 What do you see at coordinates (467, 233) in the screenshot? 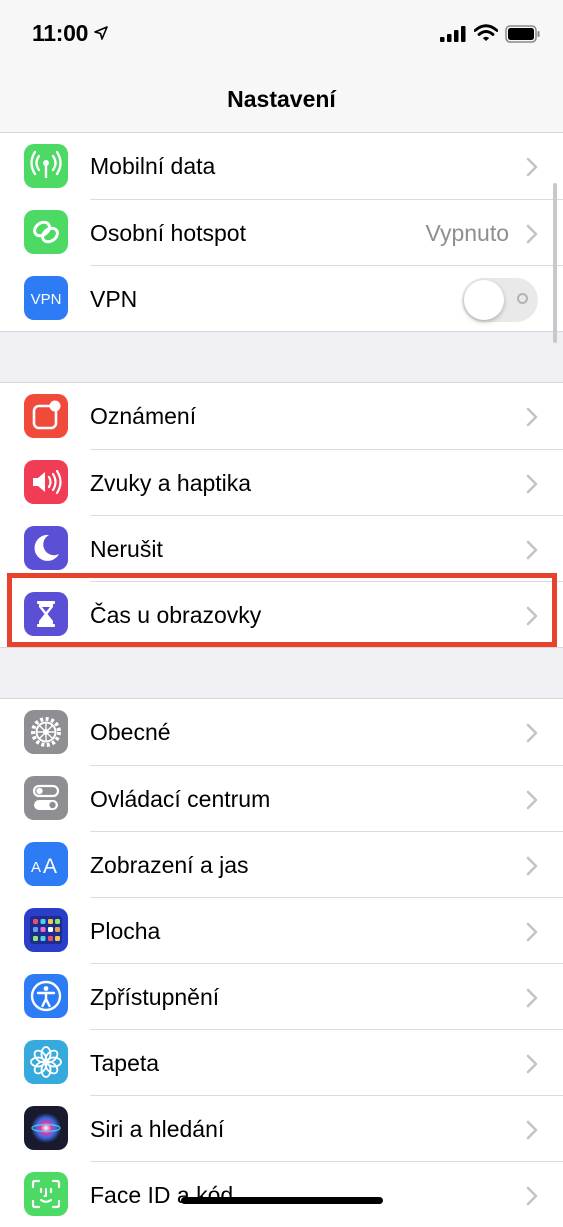
I see `hotspot-status-value: Vypnuto` at bounding box center [467, 233].